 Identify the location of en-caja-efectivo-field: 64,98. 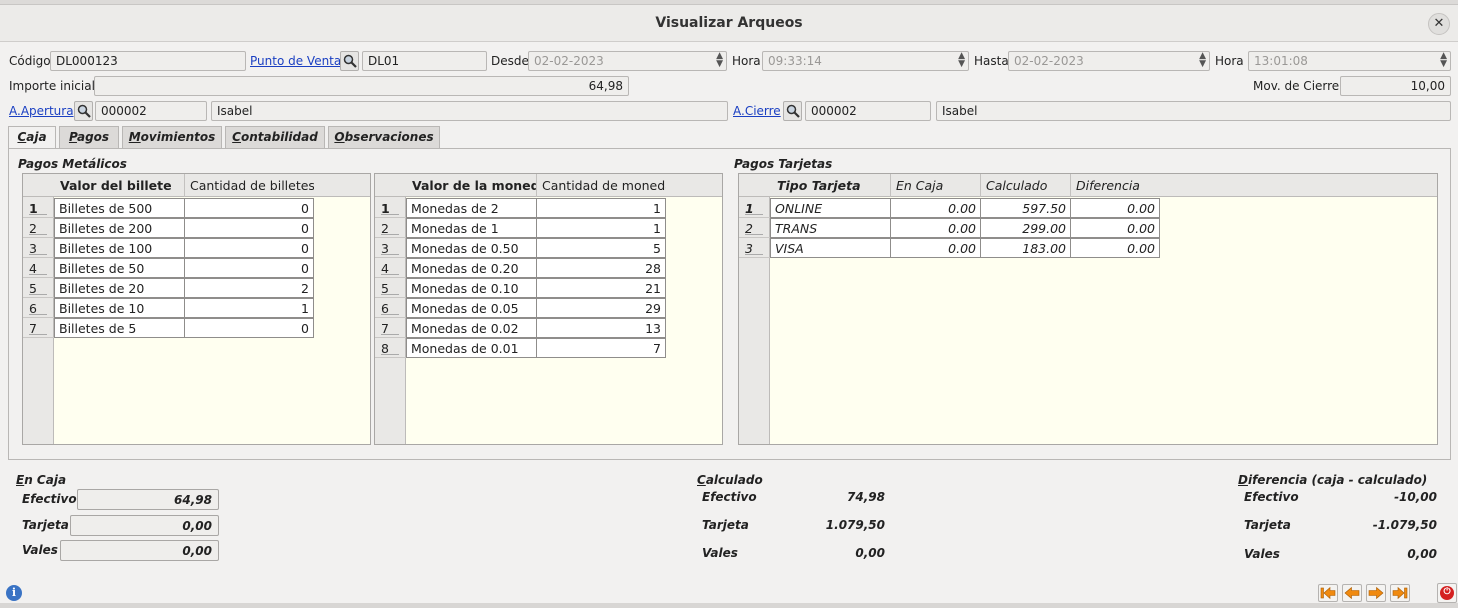
(148, 499).